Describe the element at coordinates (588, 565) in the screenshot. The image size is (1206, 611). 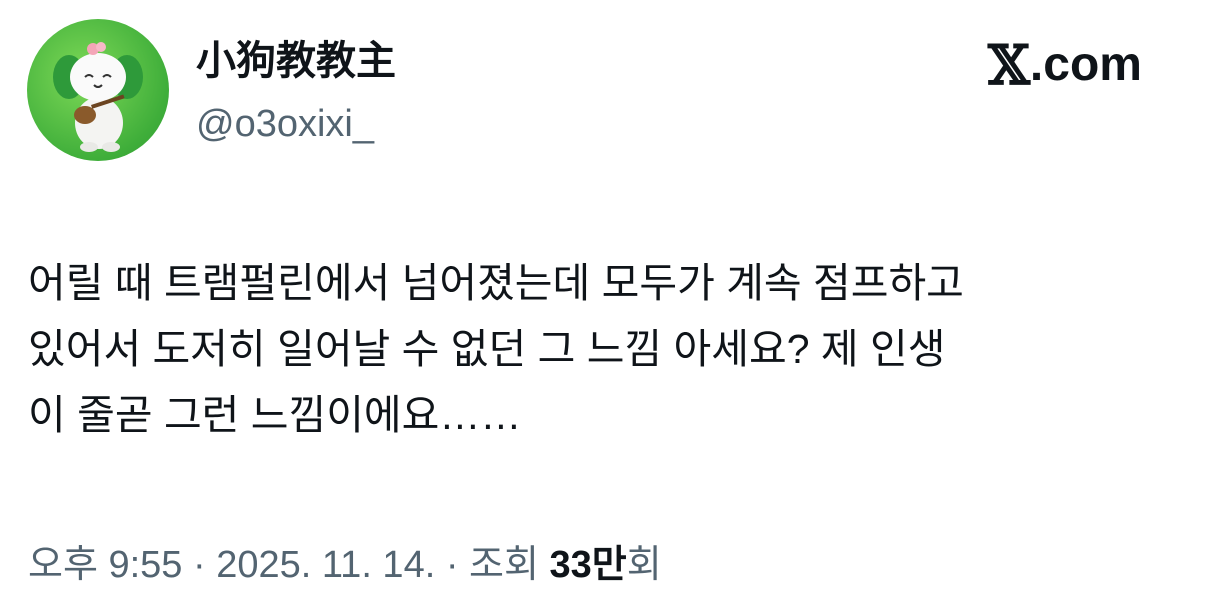
I see `views-count: 33만` at that location.